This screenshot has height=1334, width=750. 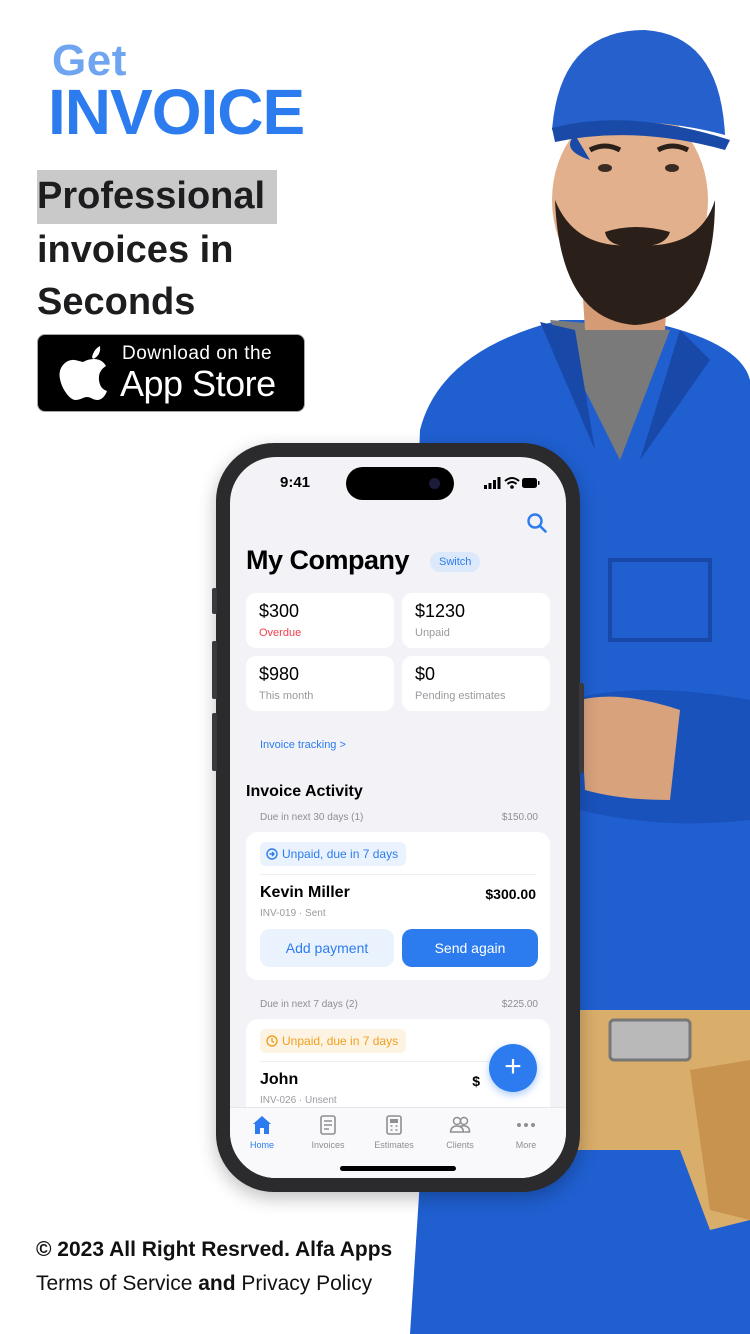 I want to click on stat-label: This month, so click(x=286, y=696).